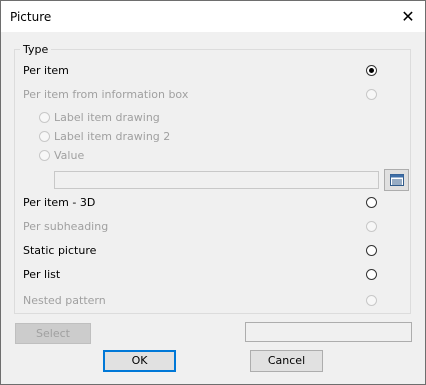 This screenshot has height=385, width=426. I want to click on option-per-item-radio, so click(371, 70).